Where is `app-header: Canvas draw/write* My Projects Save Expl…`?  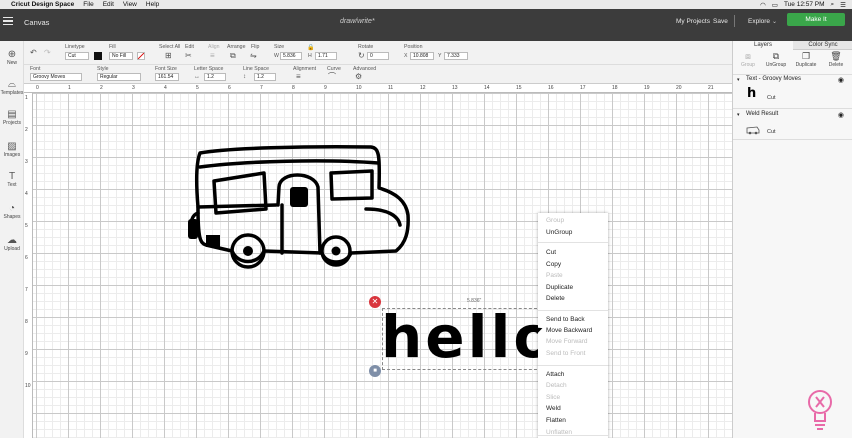 app-header: Canvas draw/write* My Projects Save Expl… is located at coordinates (426, 25).